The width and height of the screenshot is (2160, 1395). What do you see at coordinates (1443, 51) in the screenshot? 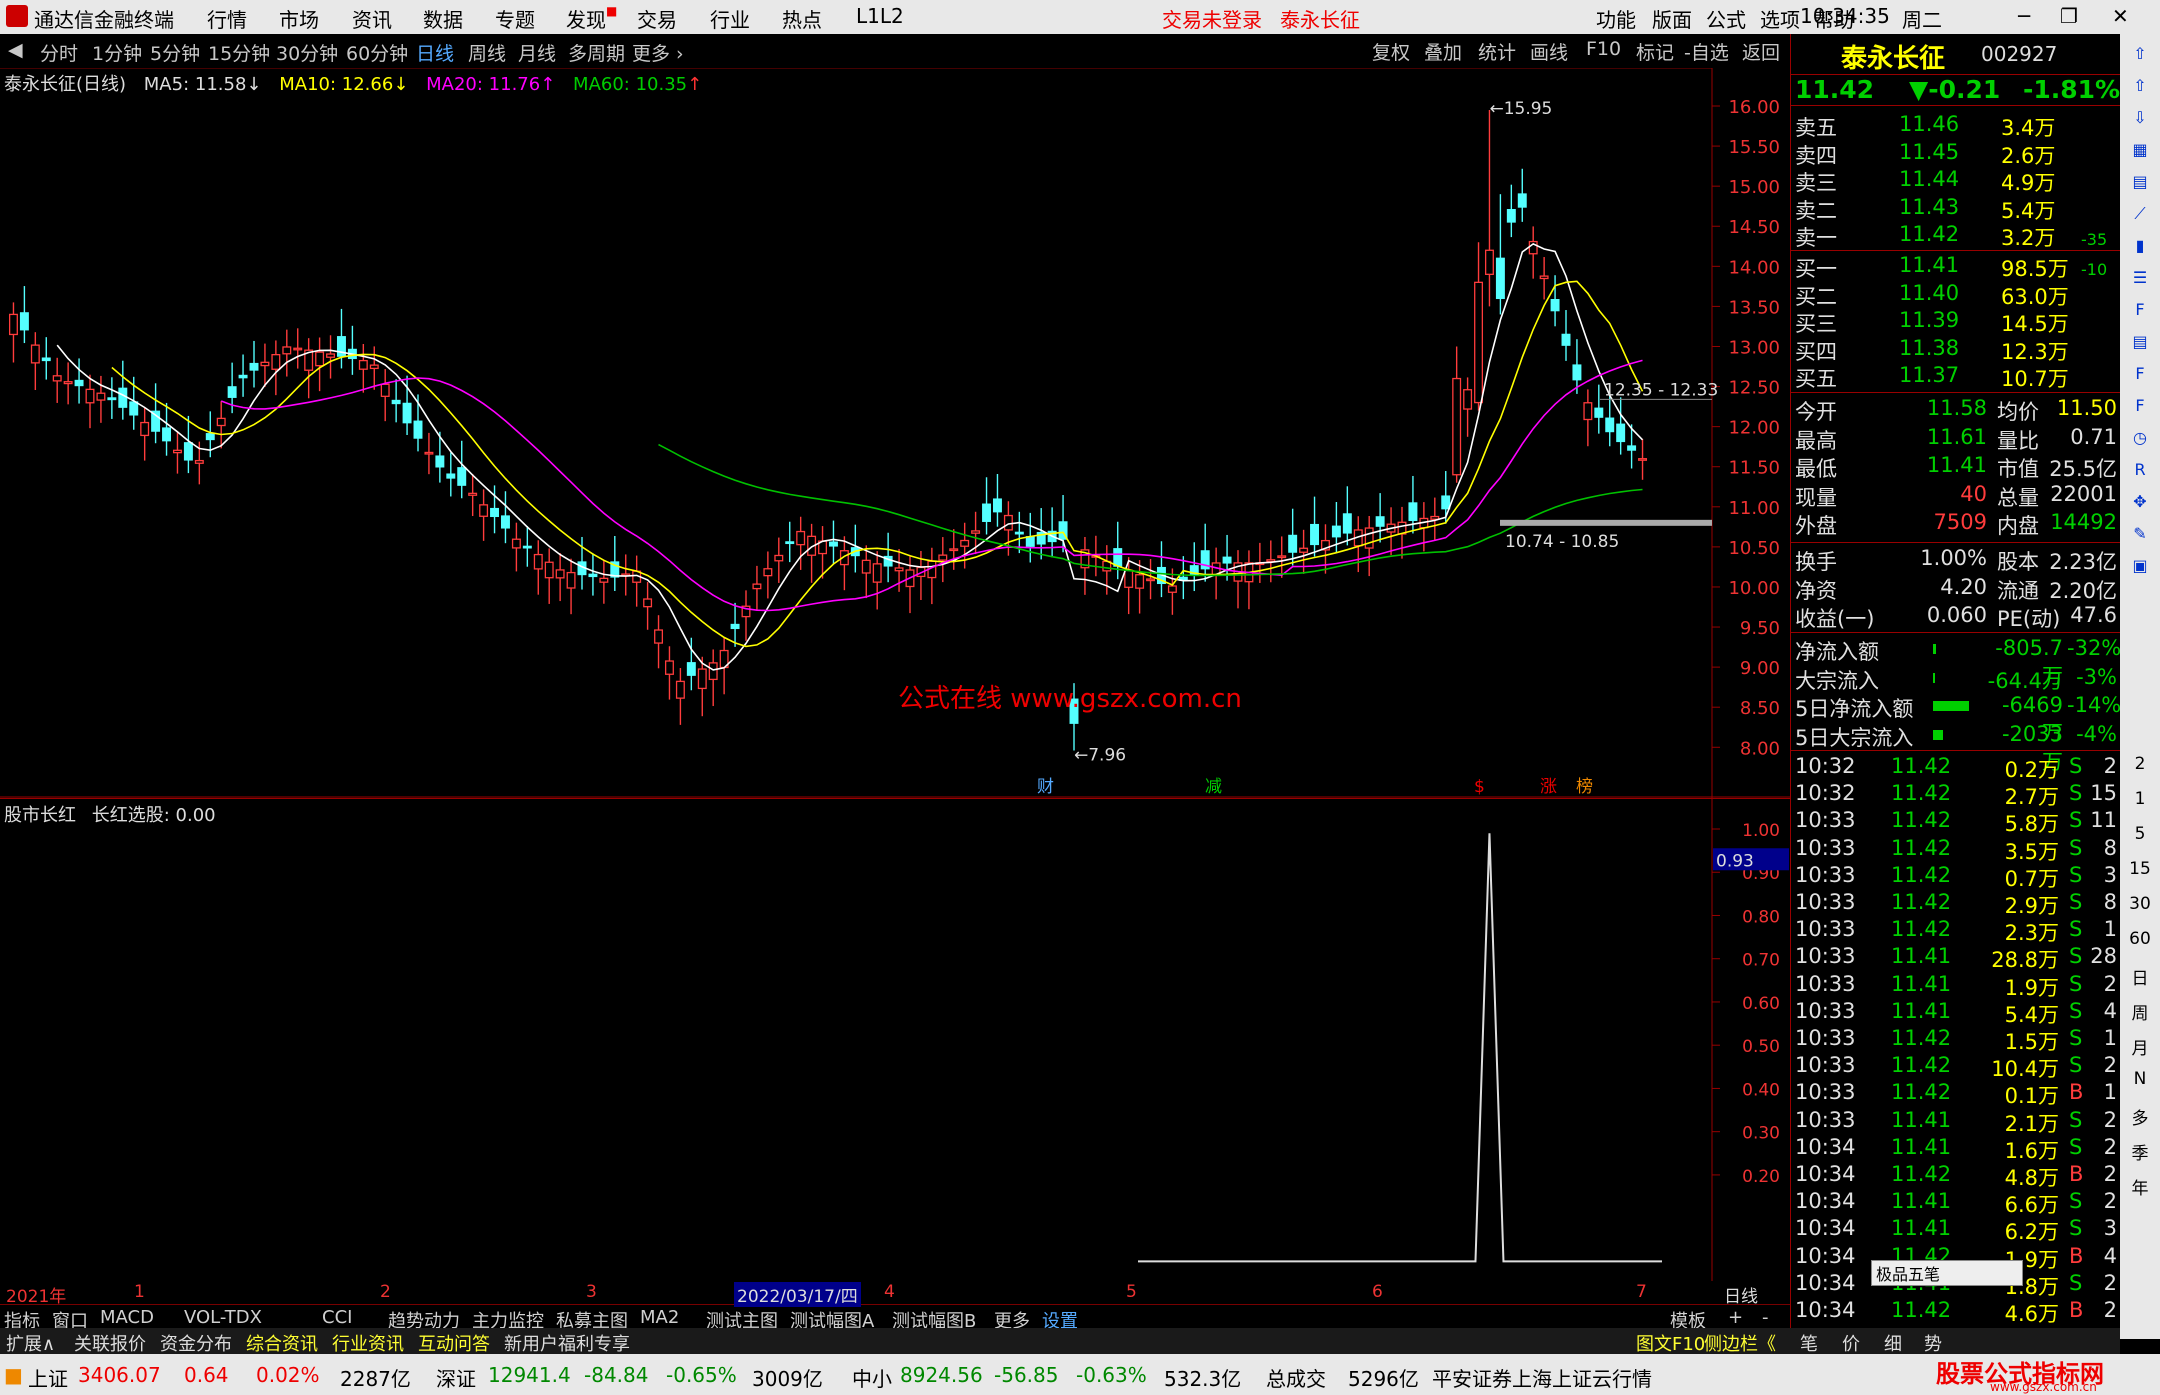
I see `toolbar-btn-1: 叠加` at bounding box center [1443, 51].